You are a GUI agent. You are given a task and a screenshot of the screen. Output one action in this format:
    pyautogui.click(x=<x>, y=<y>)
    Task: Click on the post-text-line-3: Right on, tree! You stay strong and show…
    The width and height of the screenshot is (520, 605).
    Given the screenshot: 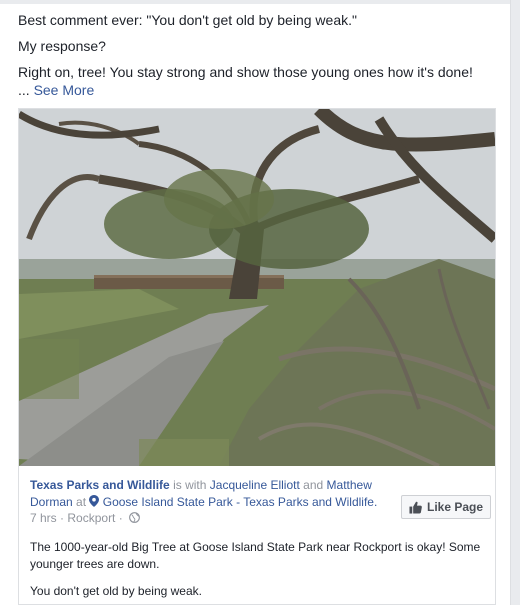 What is the action you would take?
    pyautogui.click(x=245, y=72)
    